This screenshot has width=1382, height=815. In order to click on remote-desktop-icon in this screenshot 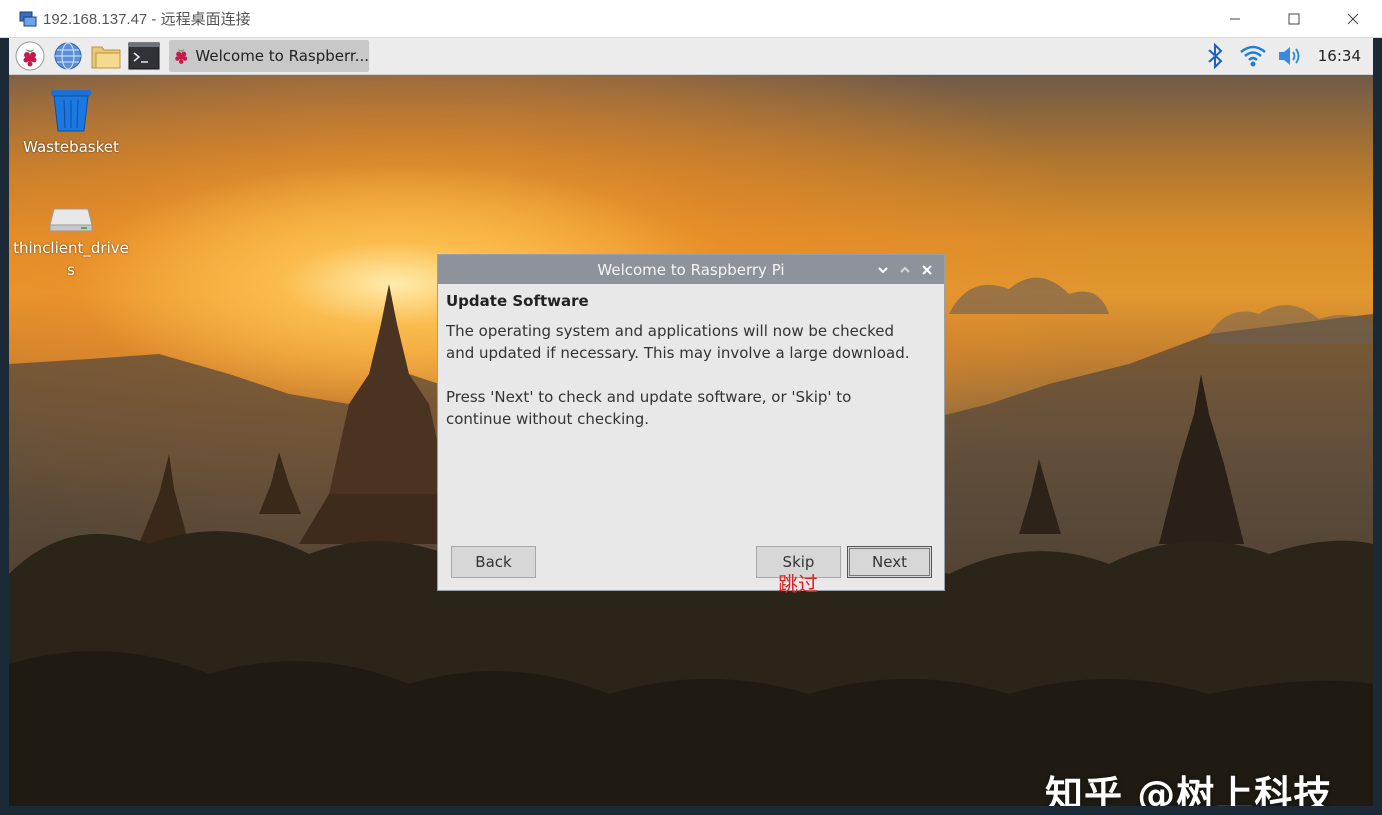, I will do `click(28, 19)`.